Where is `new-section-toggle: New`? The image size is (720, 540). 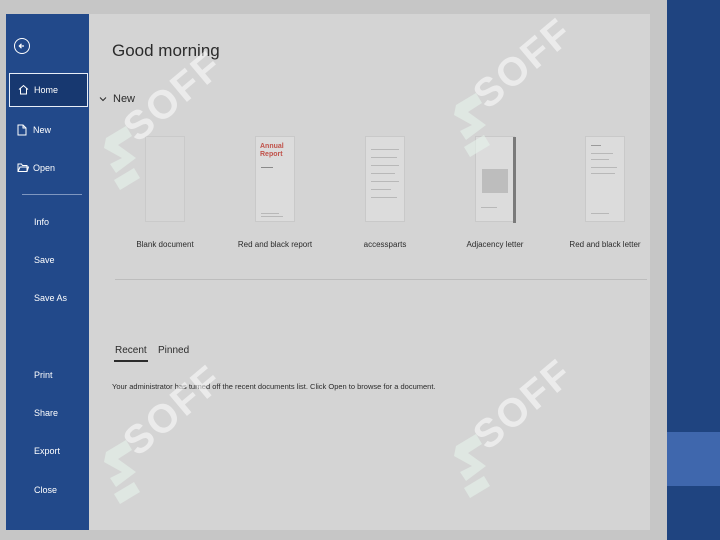 new-section-toggle: New is located at coordinates (117, 99).